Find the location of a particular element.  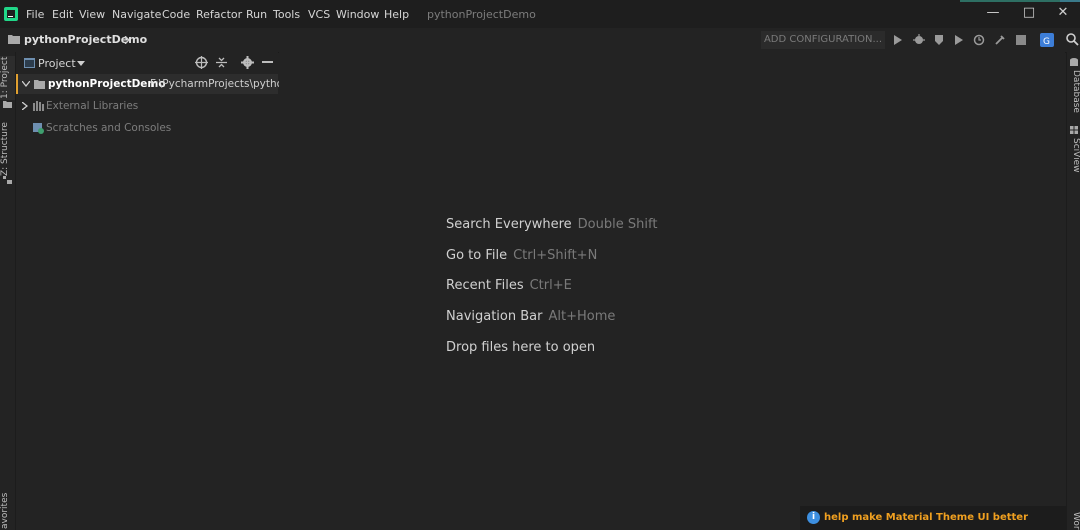

gear-icon is located at coordinates (247, 62).